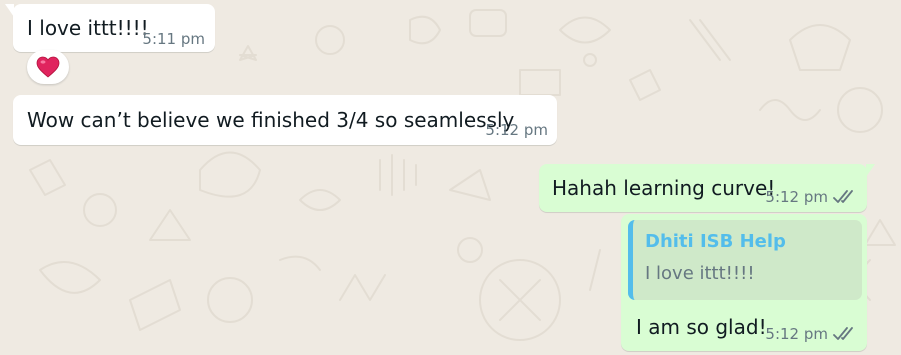 The image size is (901, 355). What do you see at coordinates (701, 327) in the screenshot?
I see `message-text: I am so glad!` at bounding box center [701, 327].